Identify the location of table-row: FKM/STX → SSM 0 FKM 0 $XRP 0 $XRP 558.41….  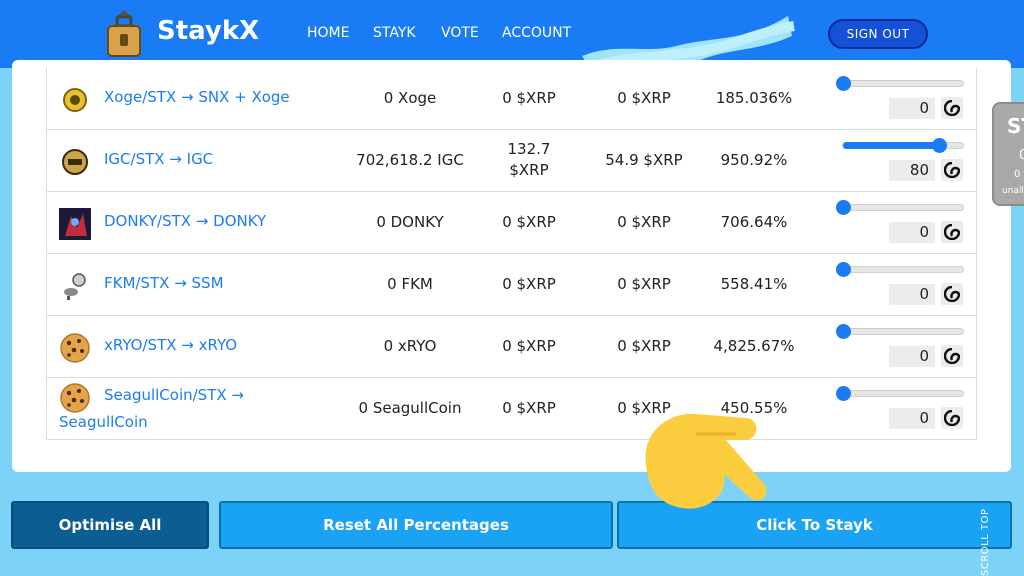
(511, 285).